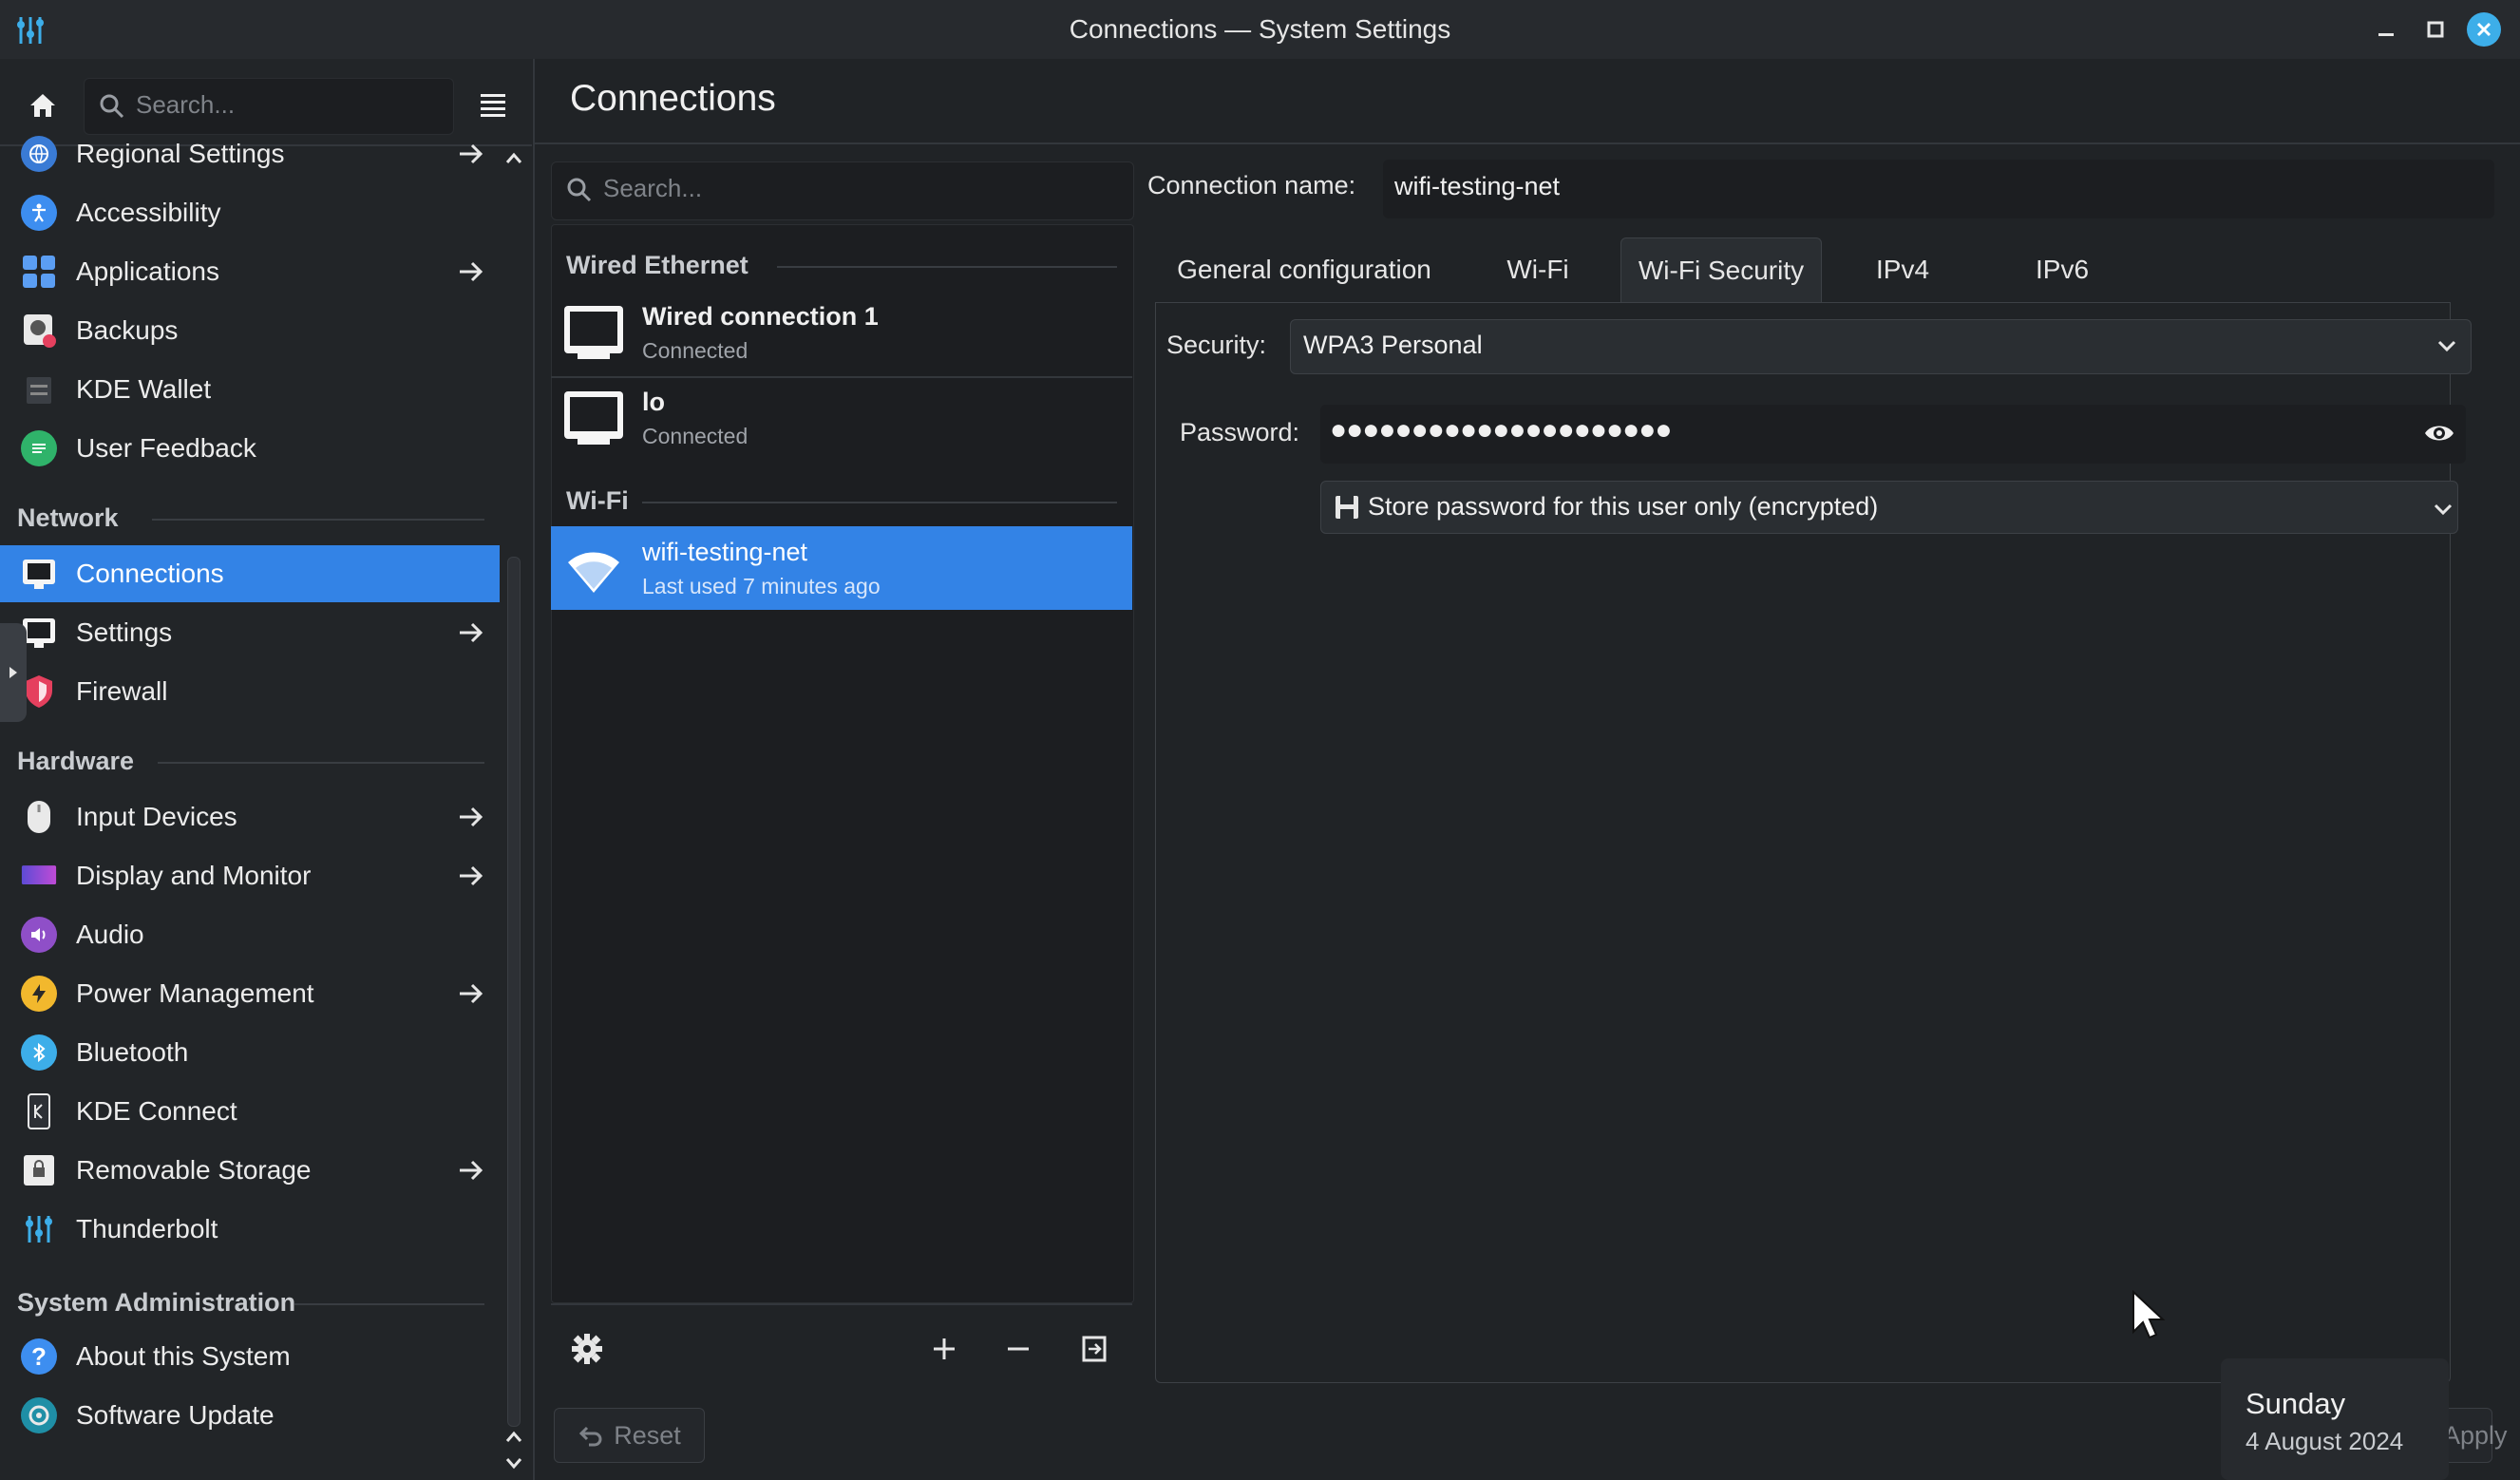  Describe the element at coordinates (841, 1304) in the screenshot. I see `list-toolbar-divider` at that location.